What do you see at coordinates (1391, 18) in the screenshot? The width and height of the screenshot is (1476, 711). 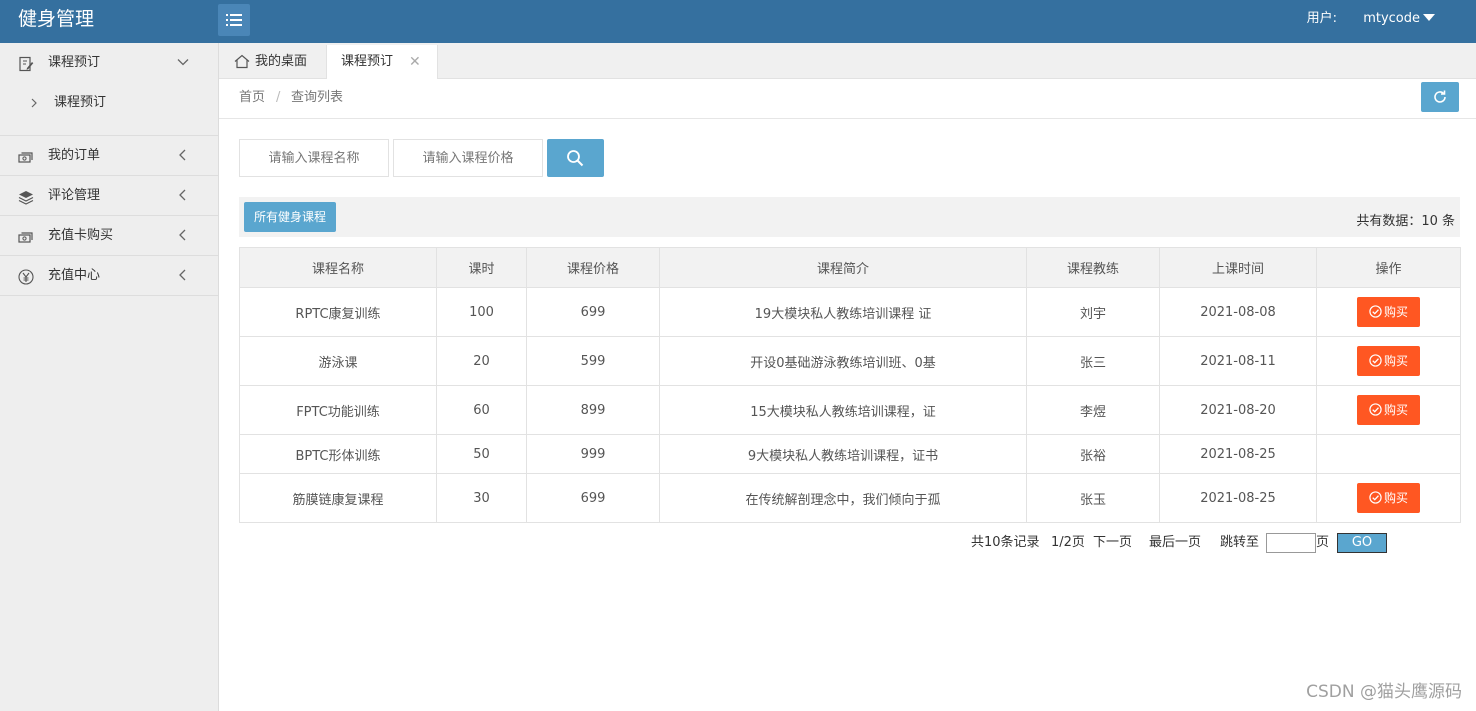 I see `username: mtycode` at bounding box center [1391, 18].